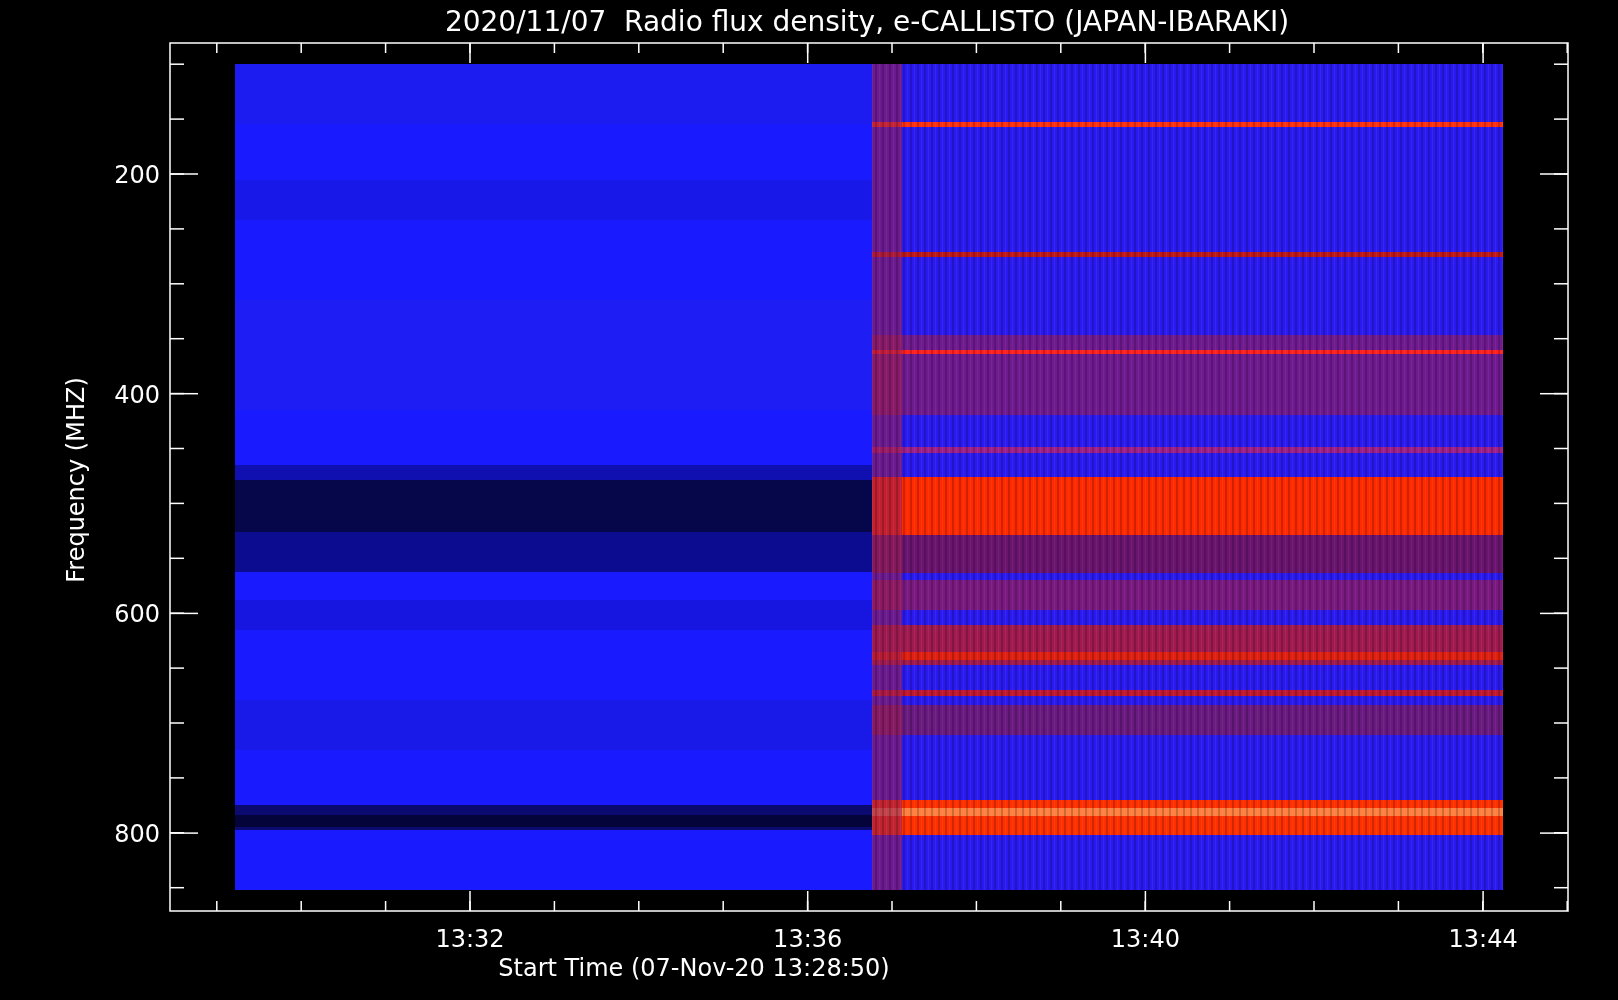 The width and height of the screenshot is (1618, 1000). What do you see at coordinates (470, 939) in the screenshot?
I see `tick-label: 13:32` at bounding box center [470, 939].